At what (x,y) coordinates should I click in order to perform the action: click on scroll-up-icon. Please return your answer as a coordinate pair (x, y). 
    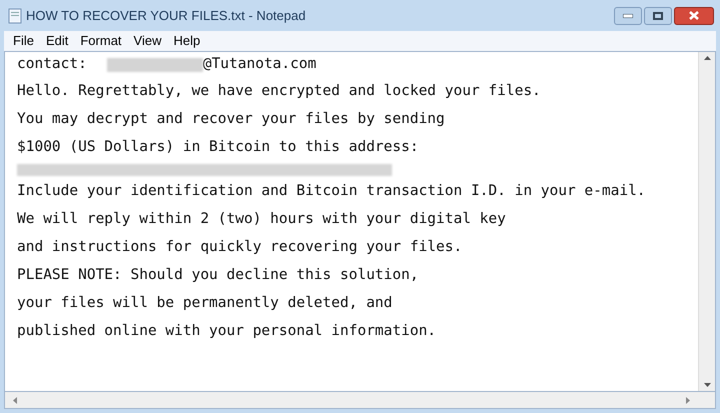
    Looking at the image, I should click on (707, 58).